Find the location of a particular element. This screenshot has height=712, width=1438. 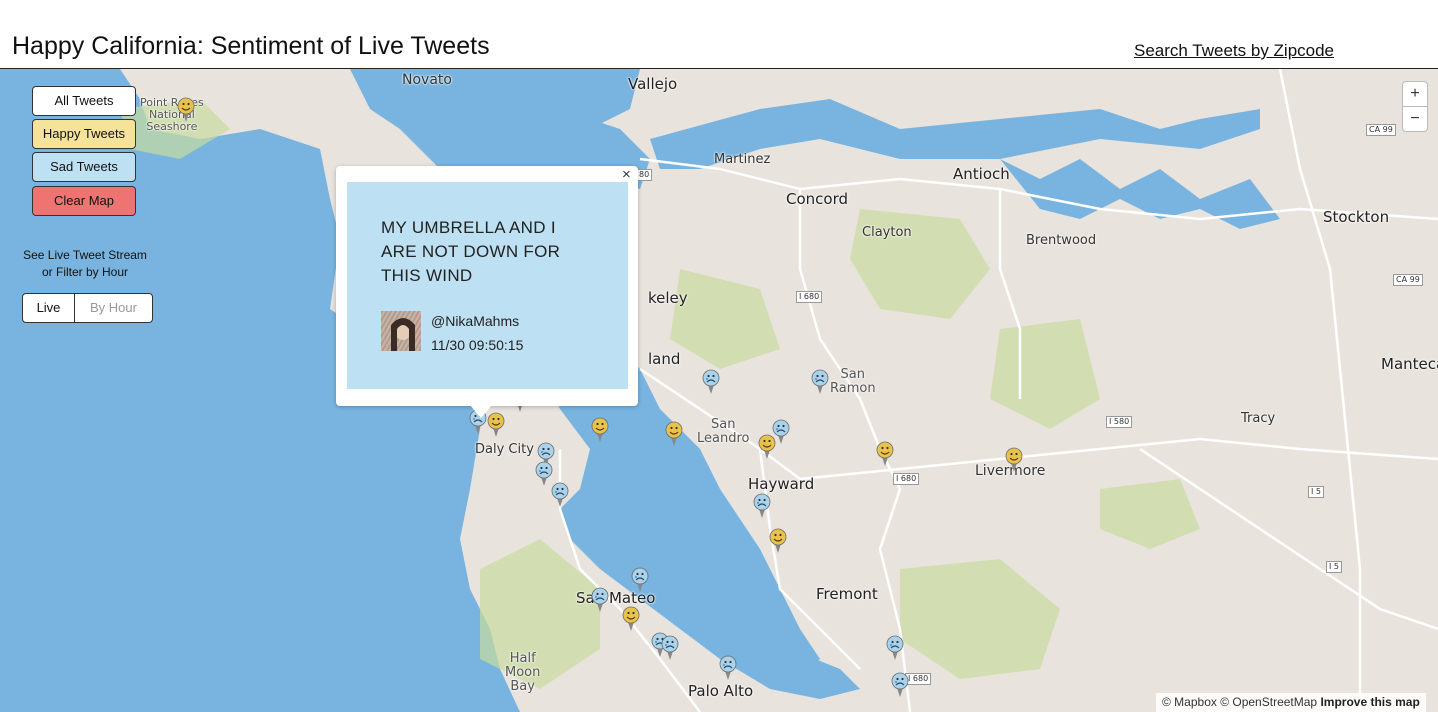

zoom-out-button: − is located at coordinates (1415, 119).